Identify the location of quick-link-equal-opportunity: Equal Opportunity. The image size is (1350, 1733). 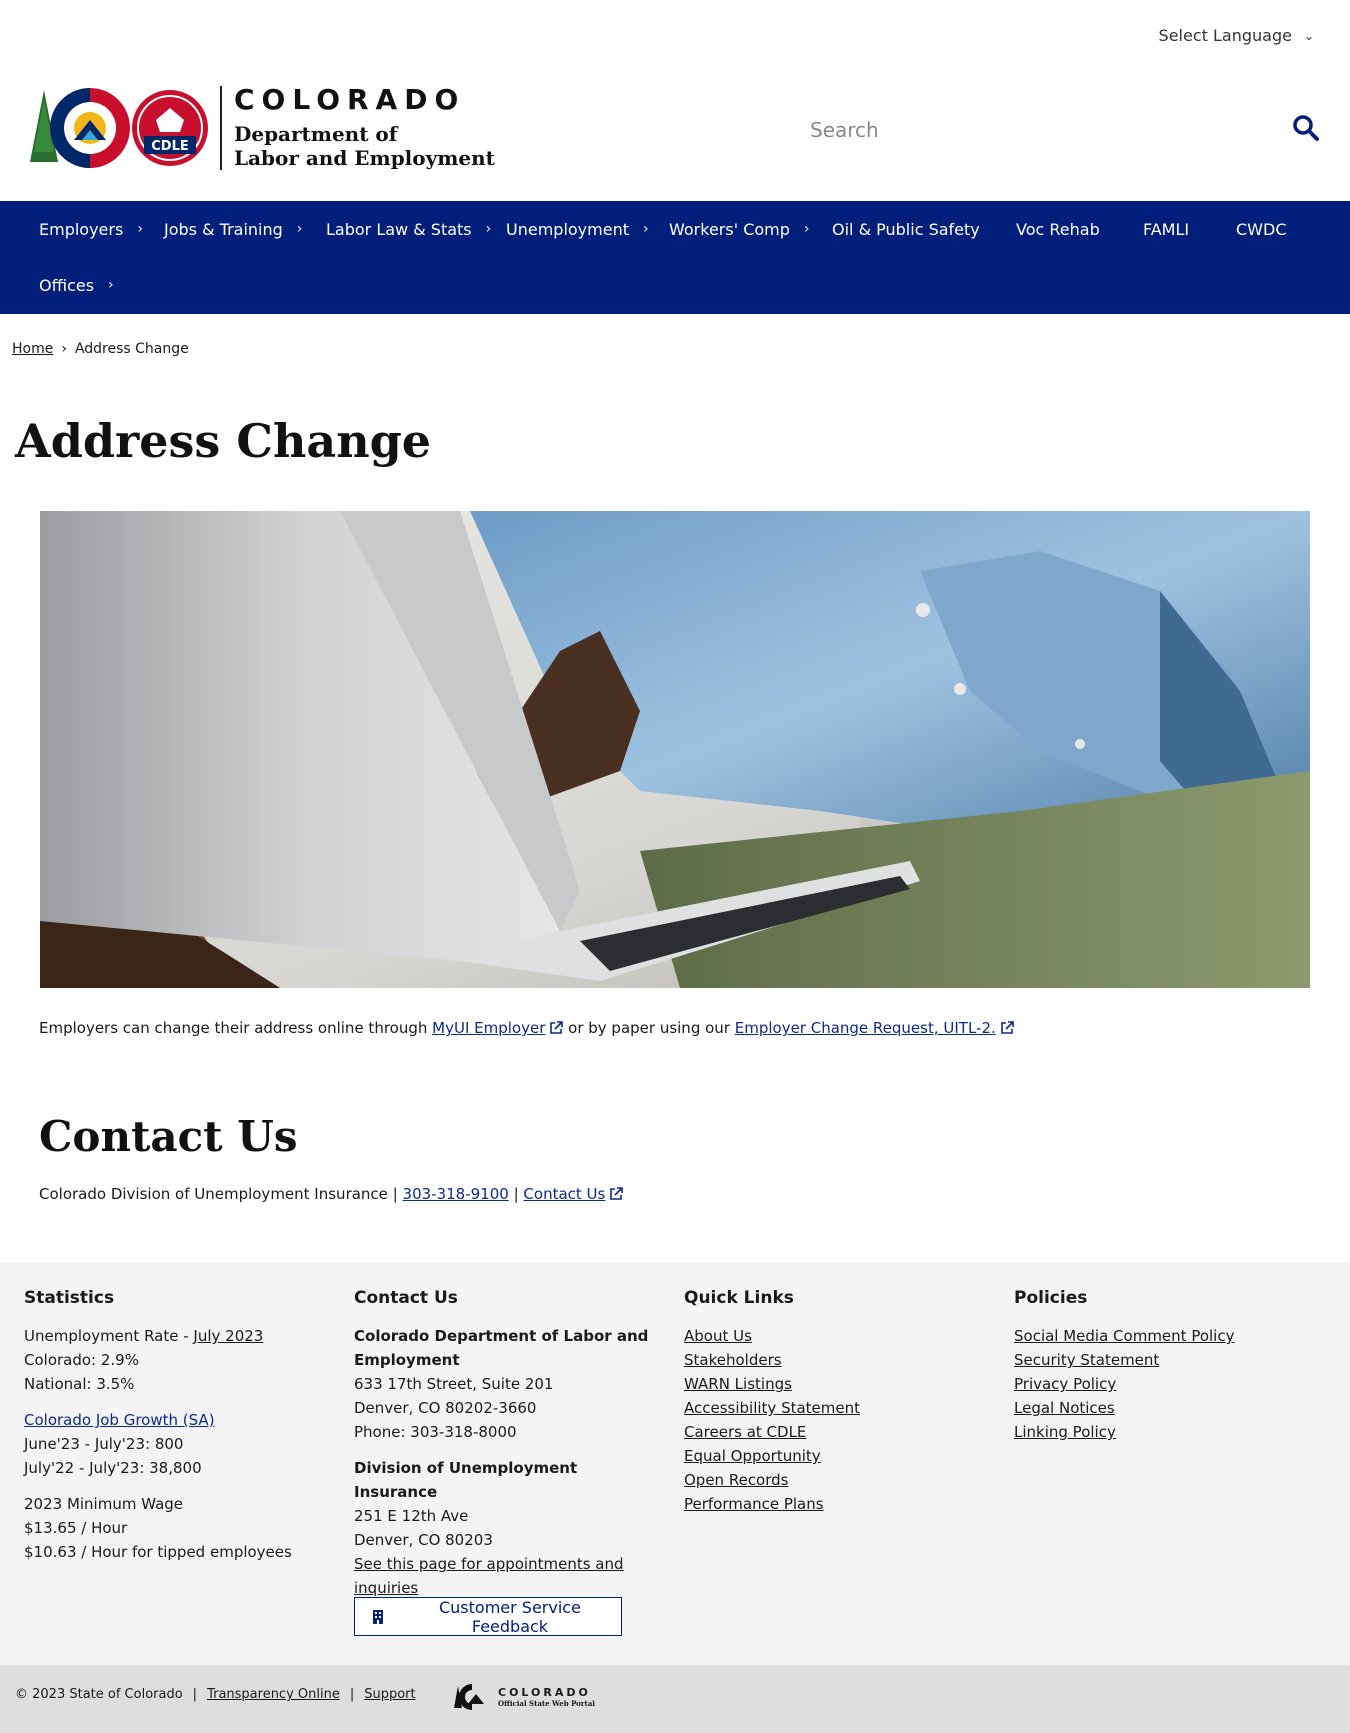
(834, 1456).